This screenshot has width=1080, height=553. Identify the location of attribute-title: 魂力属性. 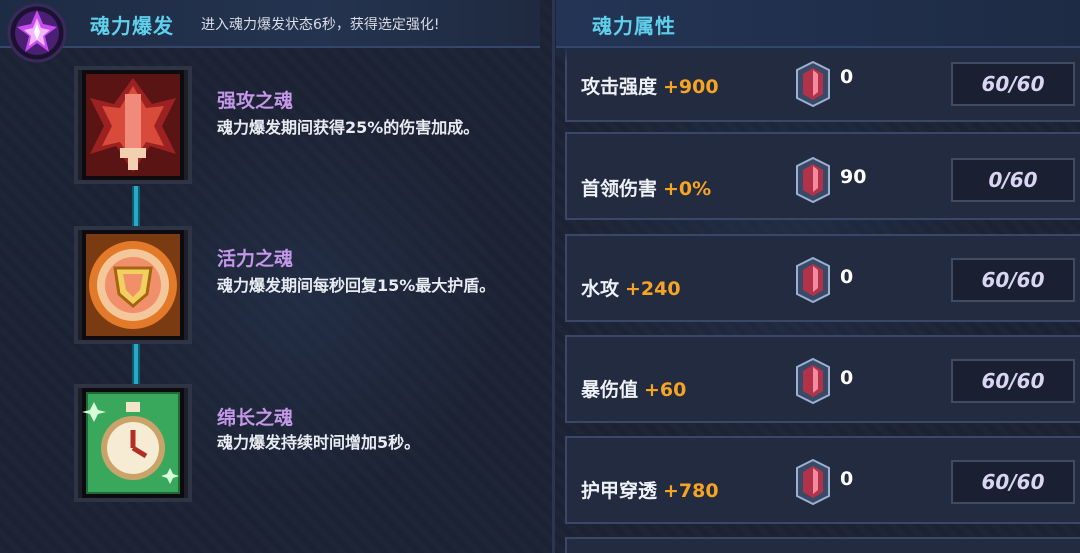
(634, 26).